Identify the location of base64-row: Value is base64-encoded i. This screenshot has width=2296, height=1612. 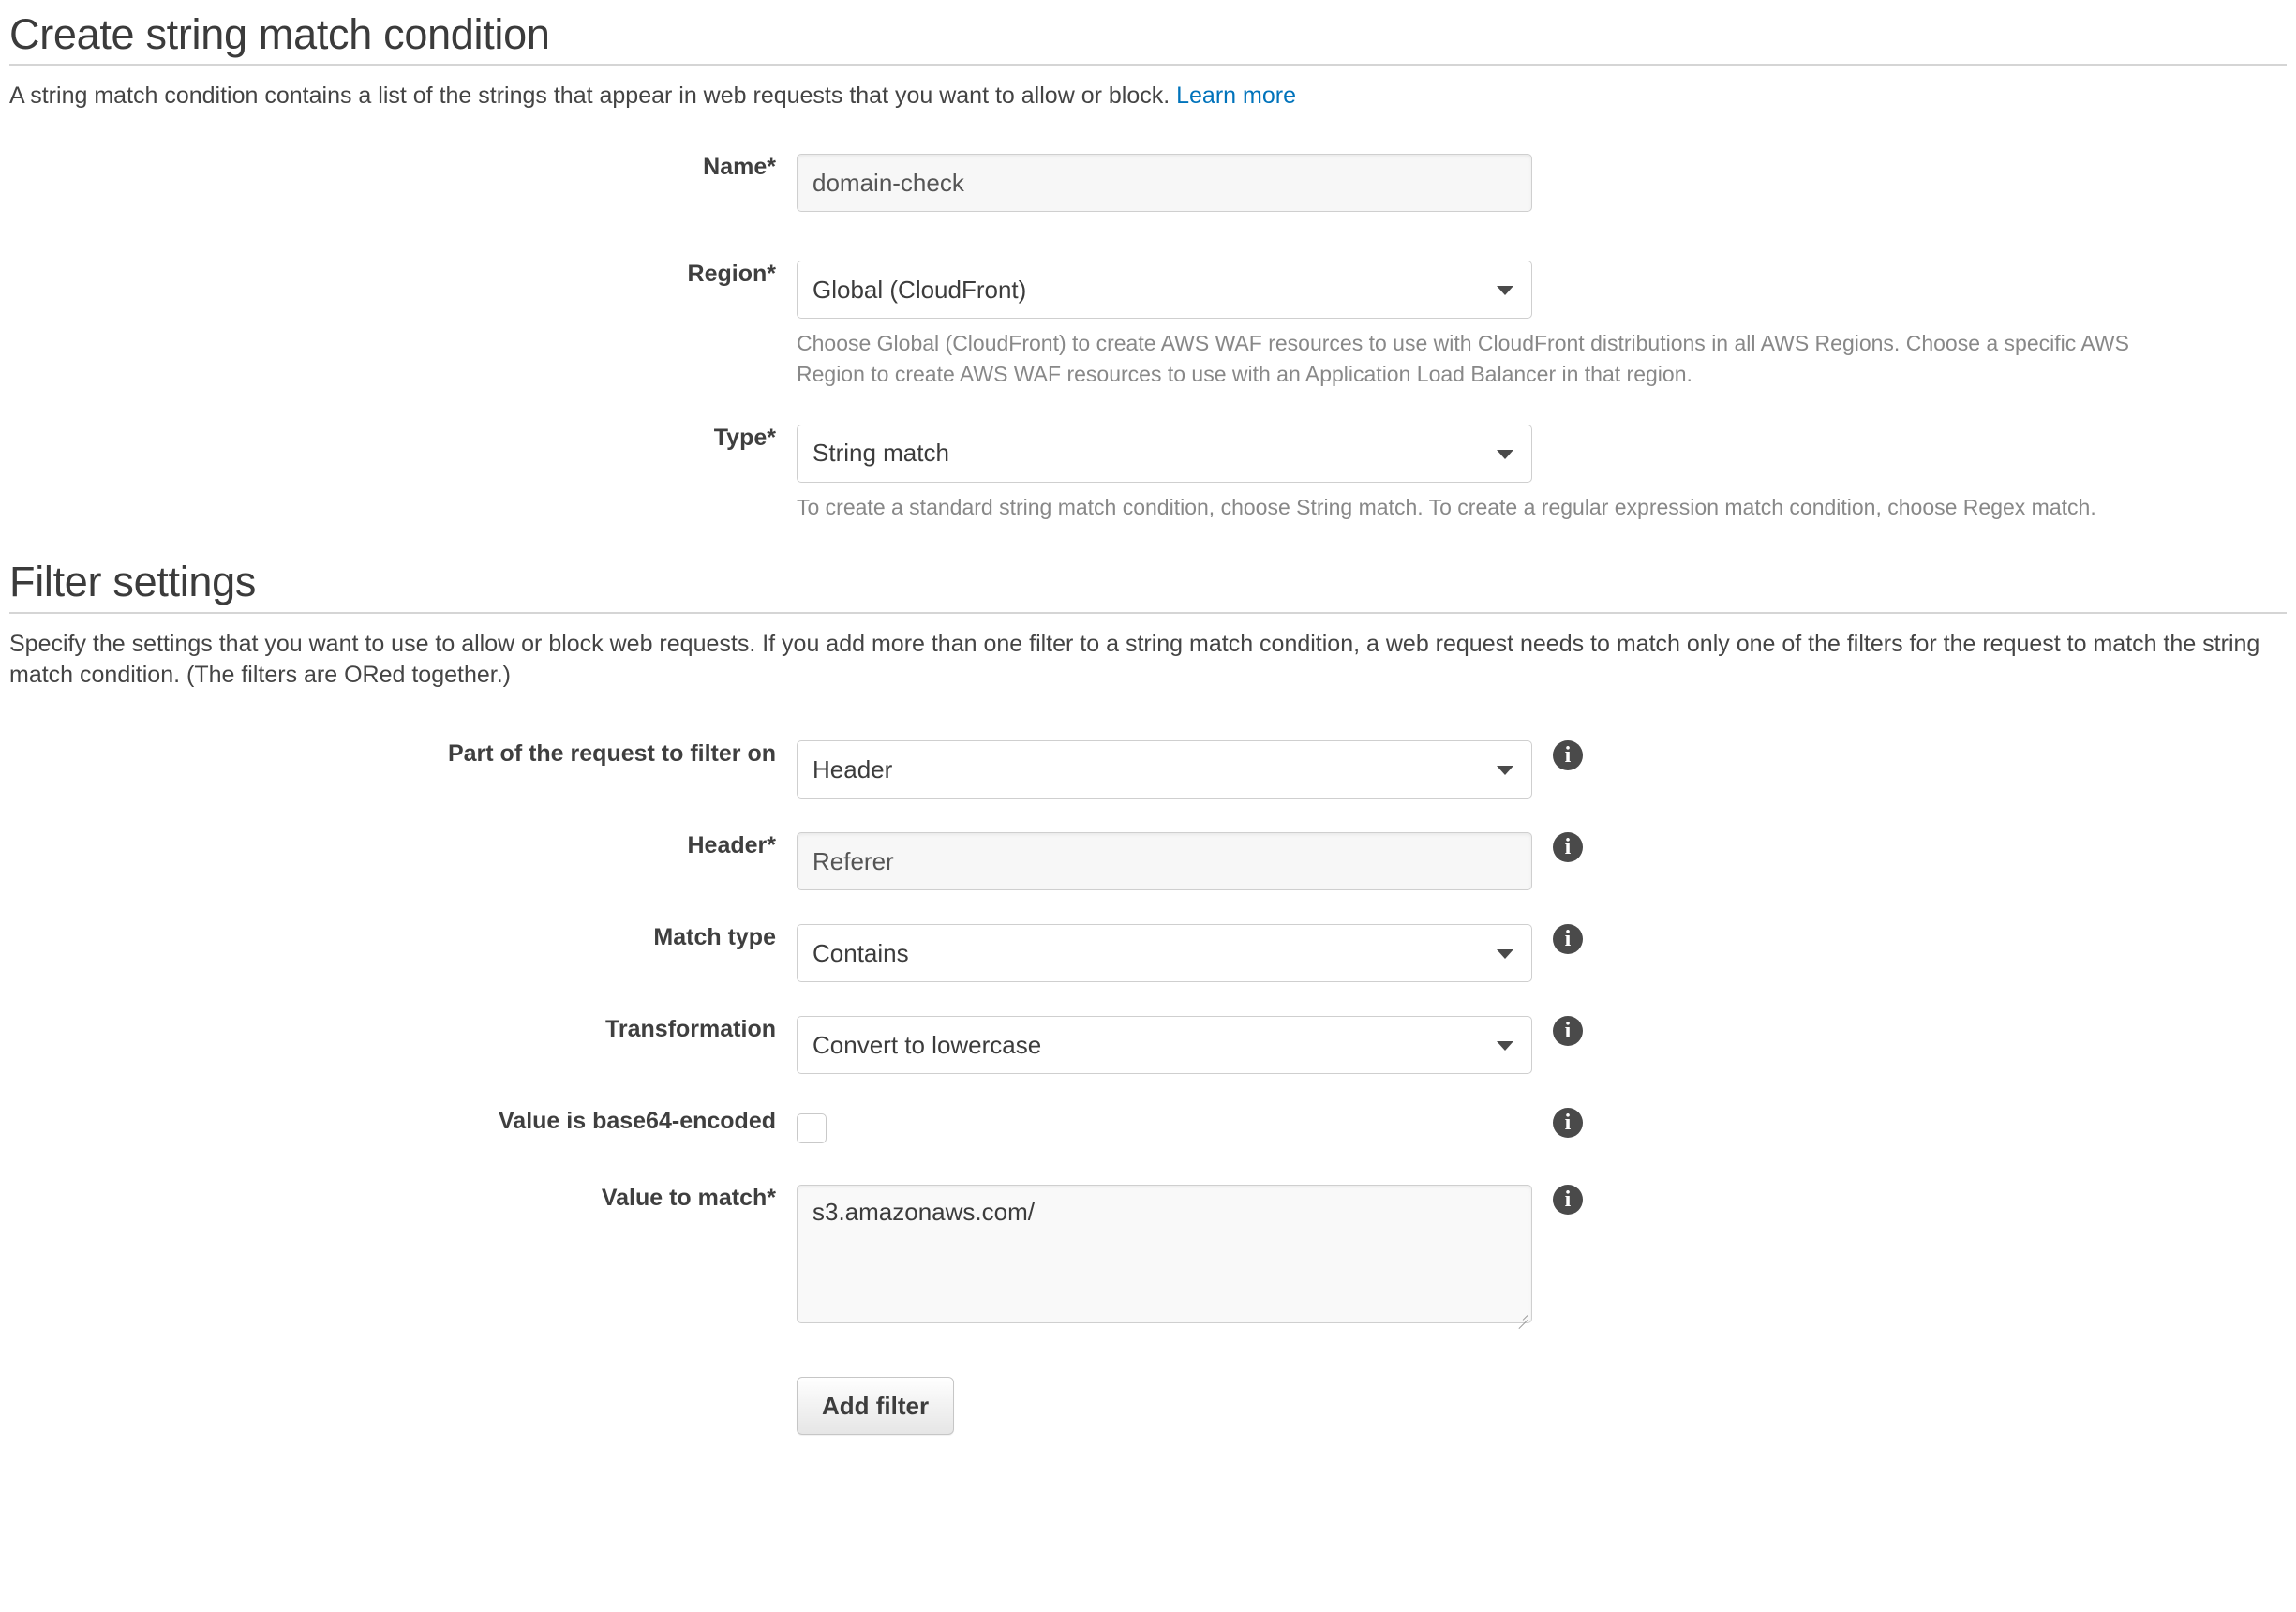
(1148, 1126).